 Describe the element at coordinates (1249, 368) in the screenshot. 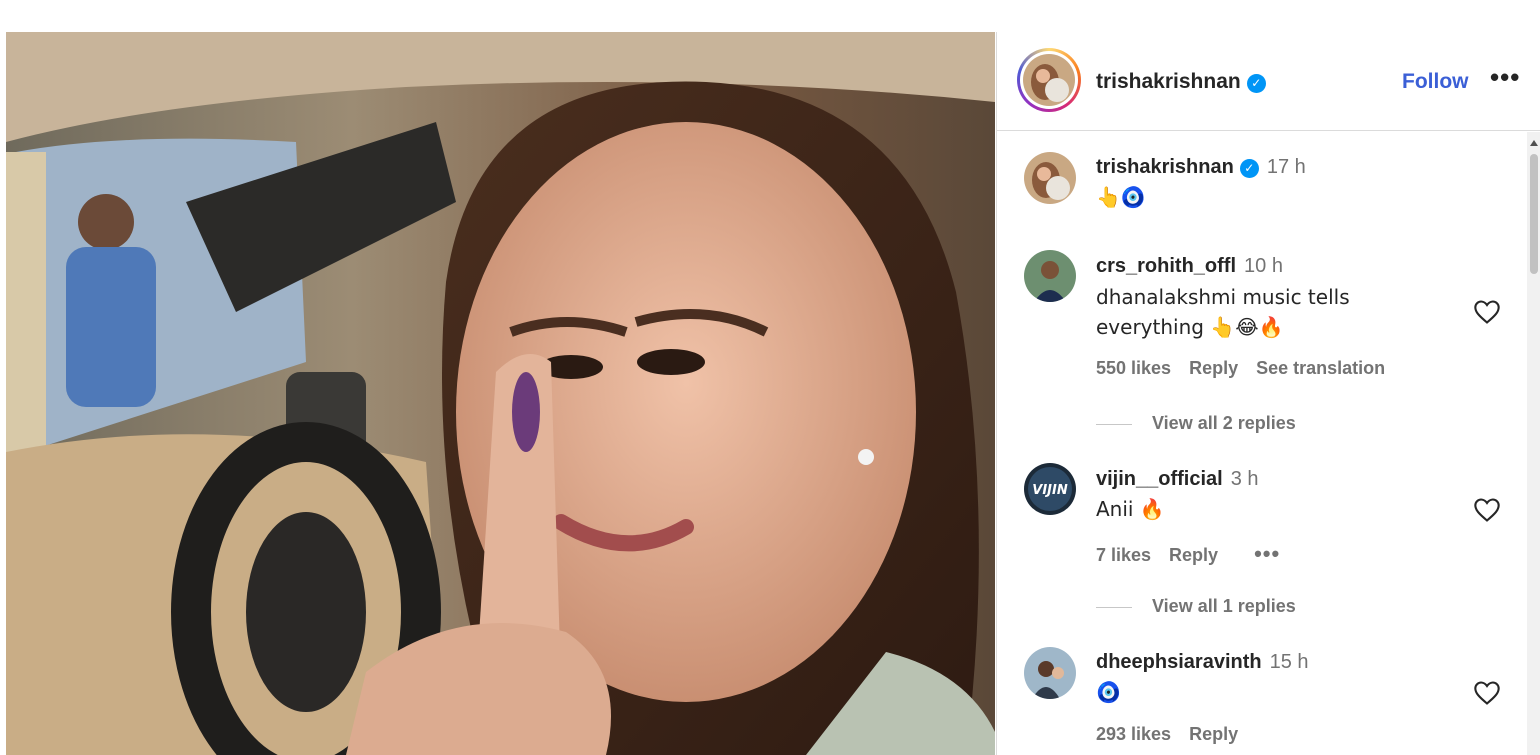

I see `comment-meta: 550 likes Reply See translation` at that location.